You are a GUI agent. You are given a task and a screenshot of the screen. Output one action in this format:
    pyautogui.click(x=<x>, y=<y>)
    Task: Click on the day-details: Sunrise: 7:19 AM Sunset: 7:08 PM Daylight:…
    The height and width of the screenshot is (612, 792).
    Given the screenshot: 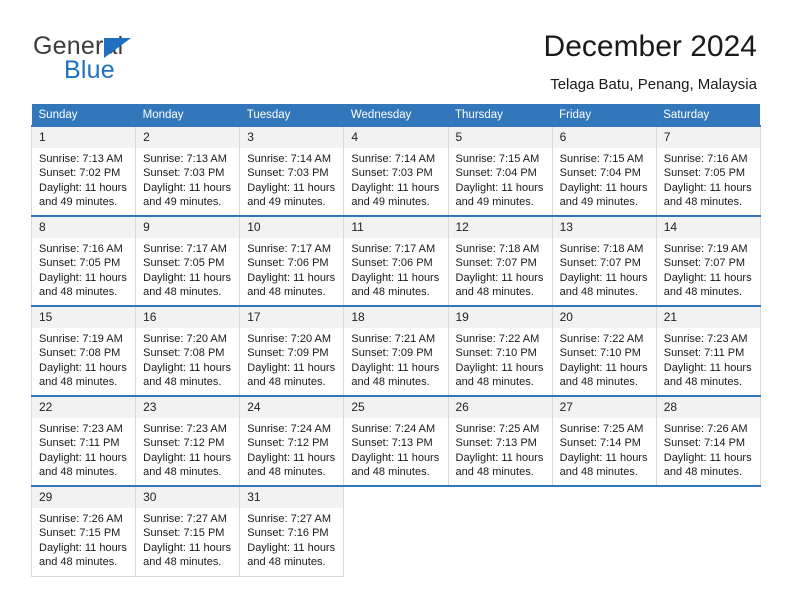 What is the action you would take?
    pyautogui.click(x=83, y=358)
    